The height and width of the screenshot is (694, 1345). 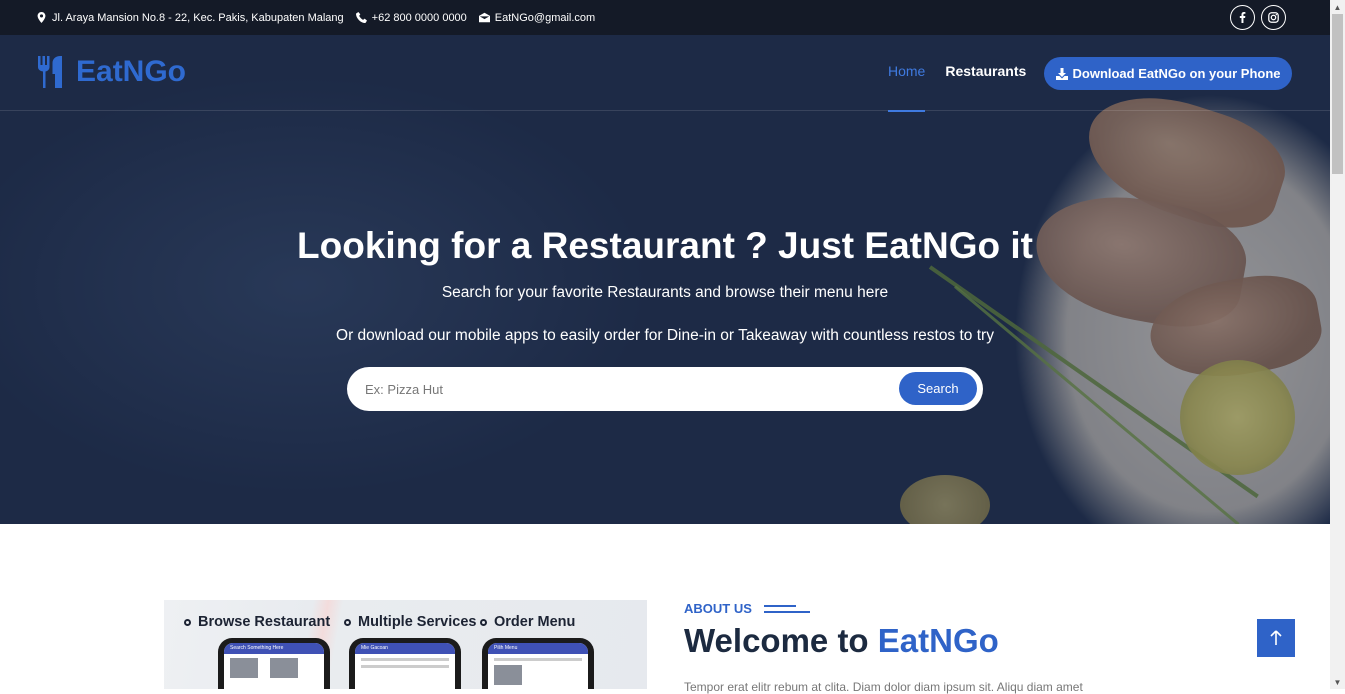 What do you see at coordinates (405, 648) in the screenshot?
I see `phone-screen-title: Mie Gacoan` at bounding box center [405, 648].